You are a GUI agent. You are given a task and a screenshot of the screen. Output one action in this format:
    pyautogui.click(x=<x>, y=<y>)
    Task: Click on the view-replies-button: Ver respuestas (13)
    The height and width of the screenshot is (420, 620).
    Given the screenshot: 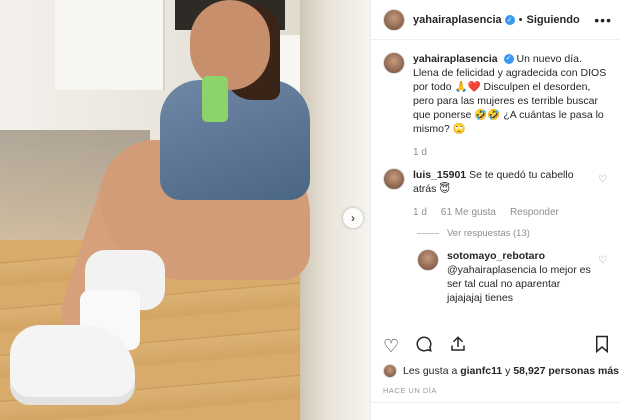 What is the action you would take?
    pyautogui.click(x=512, y=233)
    